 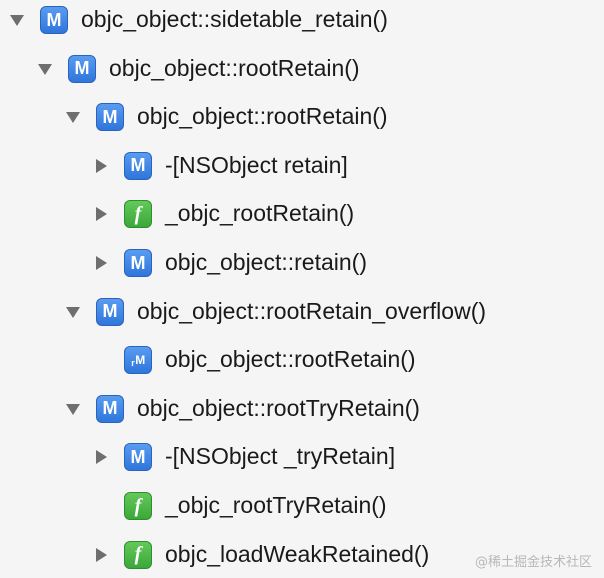 I want to click on tree-row: f _objc_rootTryRetain(), so click(x=302, y=506).